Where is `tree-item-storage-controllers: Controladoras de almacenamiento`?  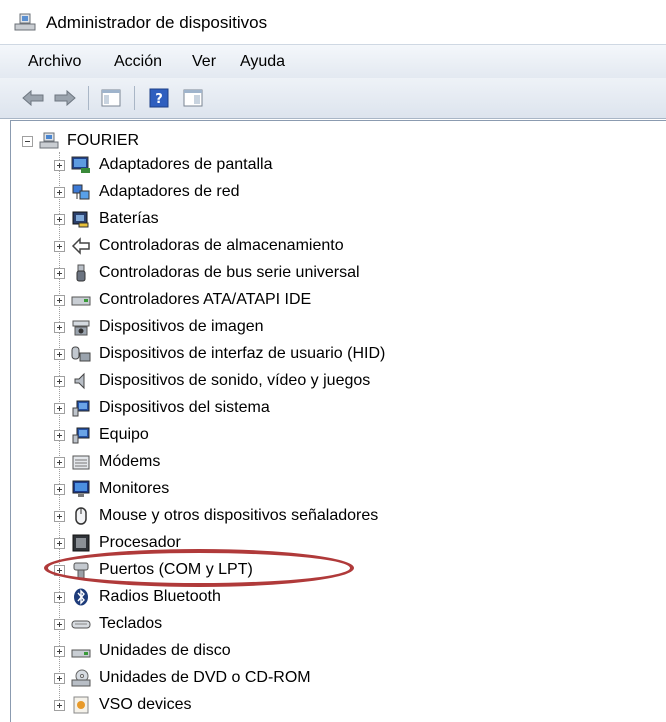 tree-item-storage-controllers: Controladoras de almacenamiento is located at coordinates (199, 246).